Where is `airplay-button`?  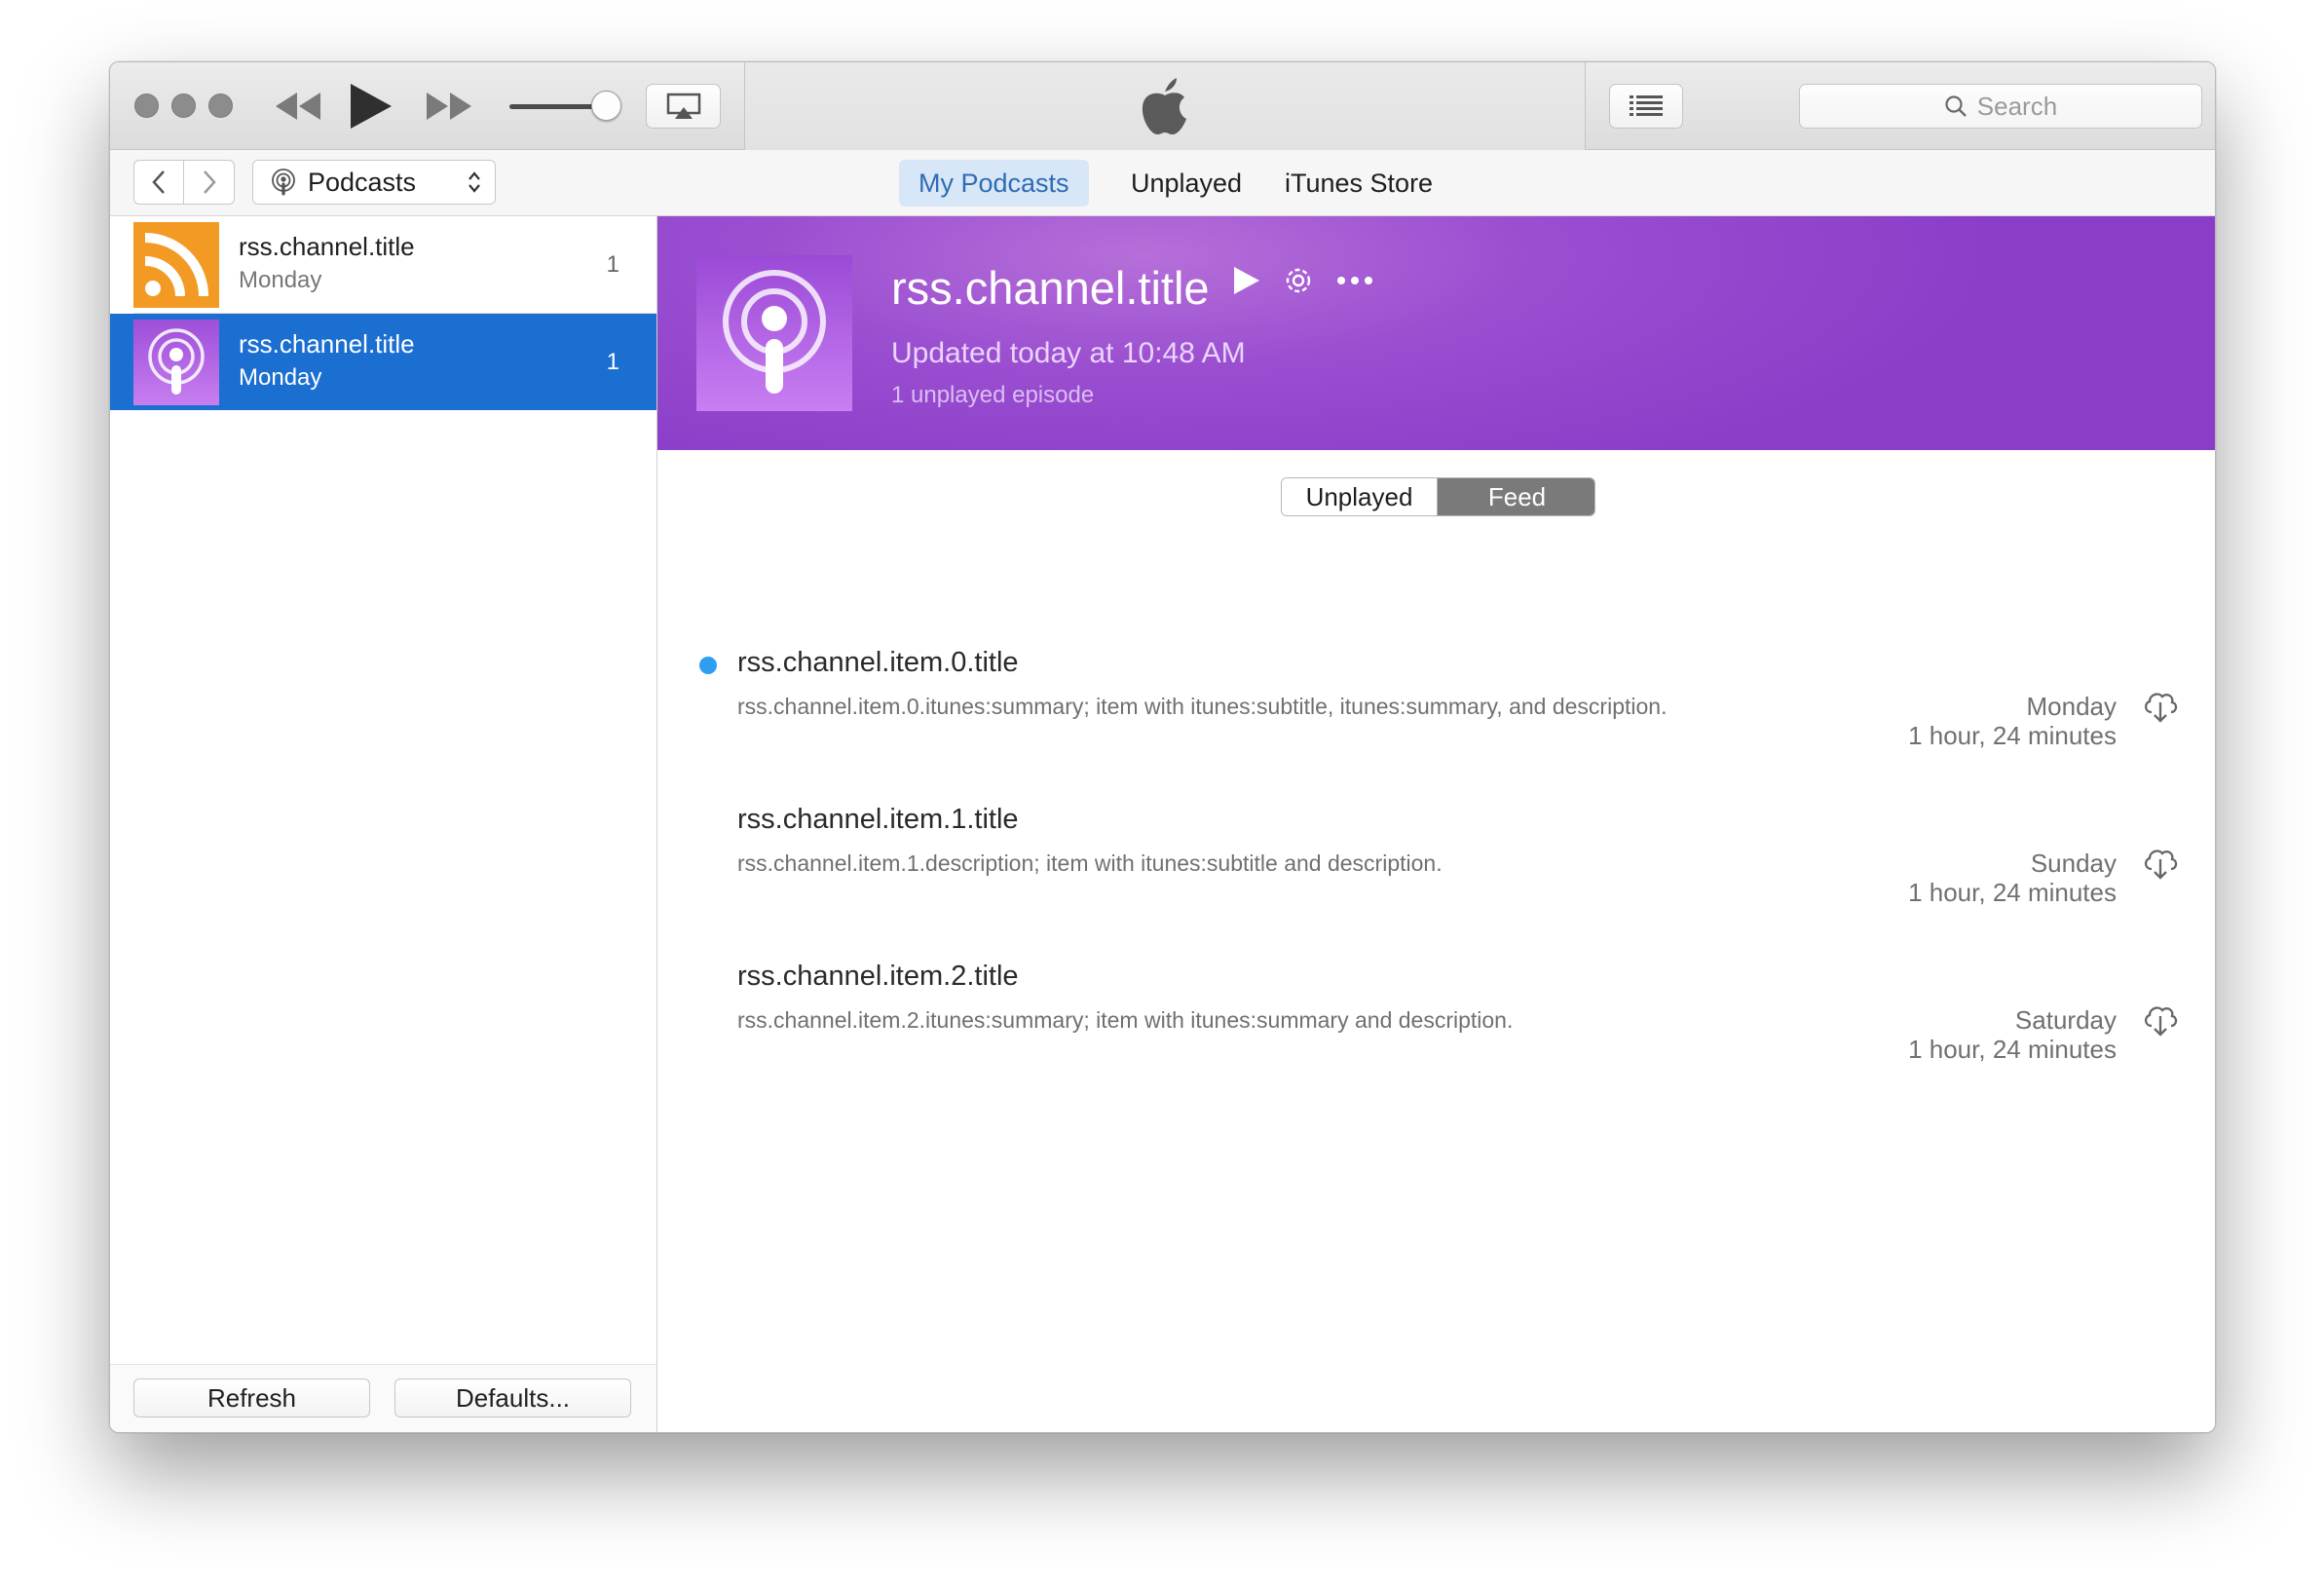
airplay-button is located at coordinates (683, 106).